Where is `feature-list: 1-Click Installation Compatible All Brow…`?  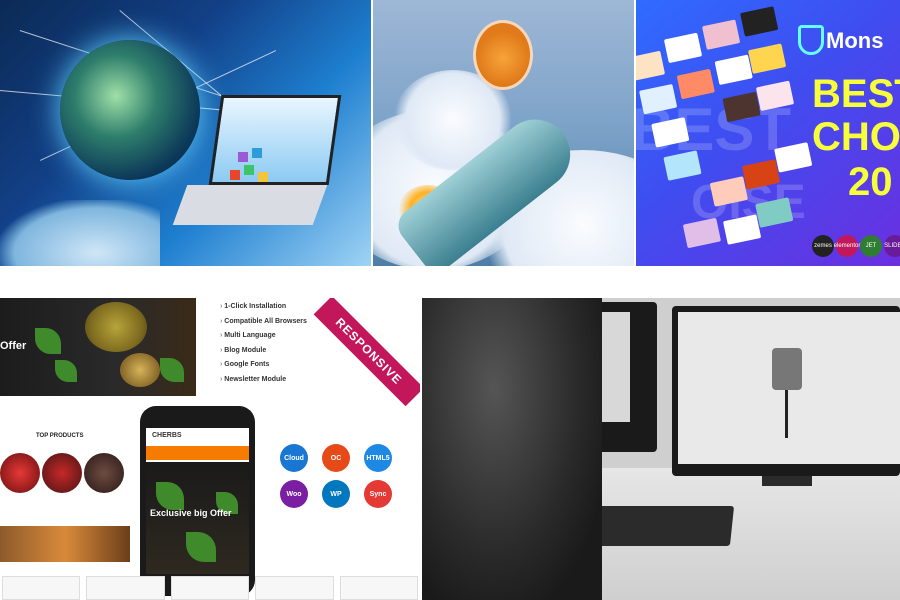 feature-list: 1-Click Installation Compatible All Brow… is located at coordinates (263, 343).